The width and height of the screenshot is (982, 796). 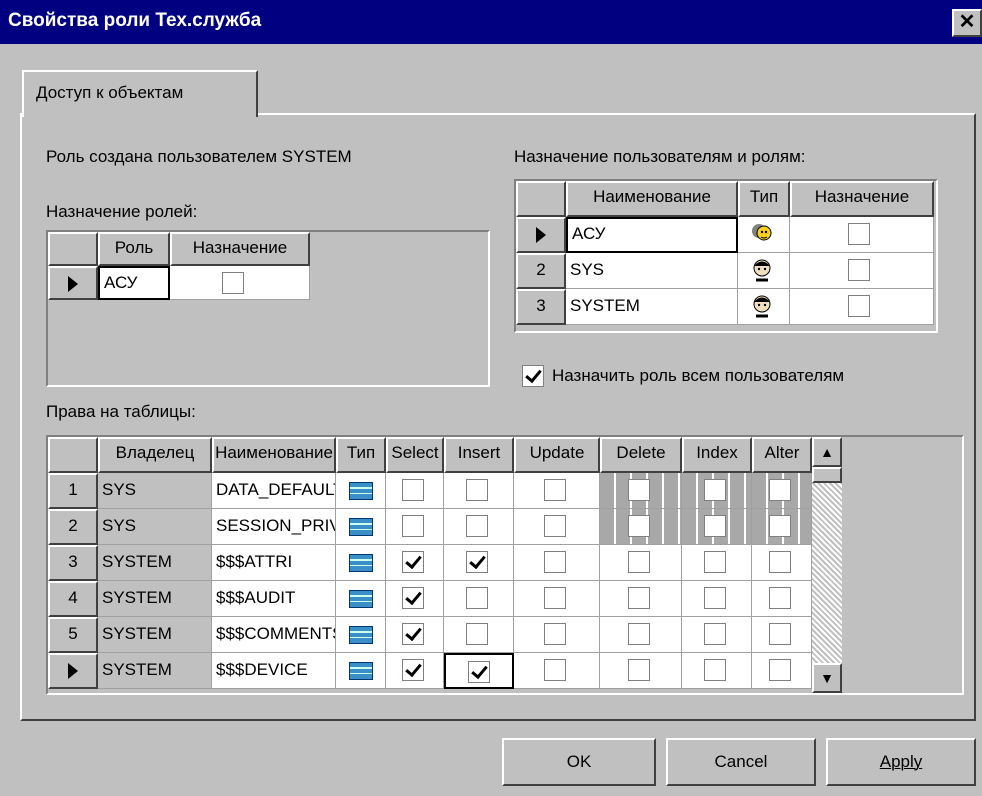 What do you see at coordinates (274, 563) in the screenshot?
I see `table-name-cell: $$$ATTRI` at bounding box center [274, 563].